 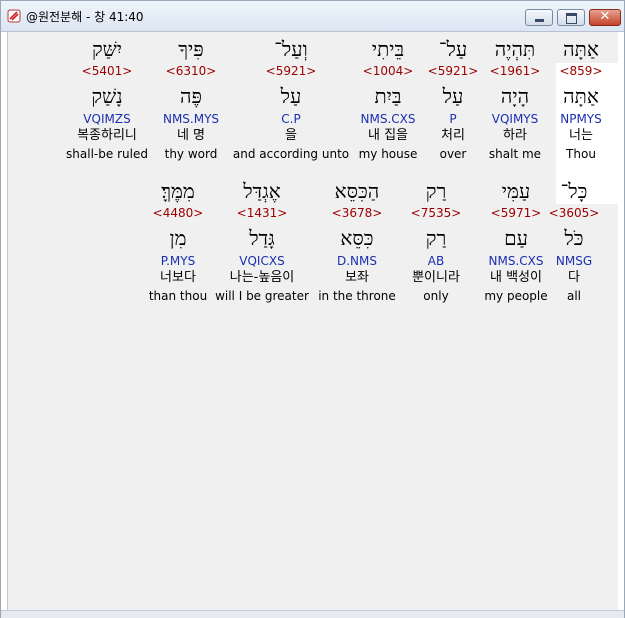 I want to click on window-title: @원전분해 - 창 41:40, so click(x=85, y=17).